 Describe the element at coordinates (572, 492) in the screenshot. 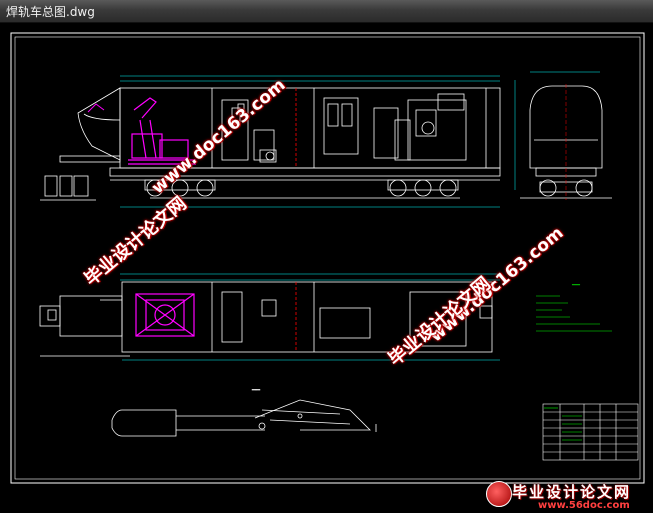

I see `badge-site-name: 毕业设计论文网` at that location.